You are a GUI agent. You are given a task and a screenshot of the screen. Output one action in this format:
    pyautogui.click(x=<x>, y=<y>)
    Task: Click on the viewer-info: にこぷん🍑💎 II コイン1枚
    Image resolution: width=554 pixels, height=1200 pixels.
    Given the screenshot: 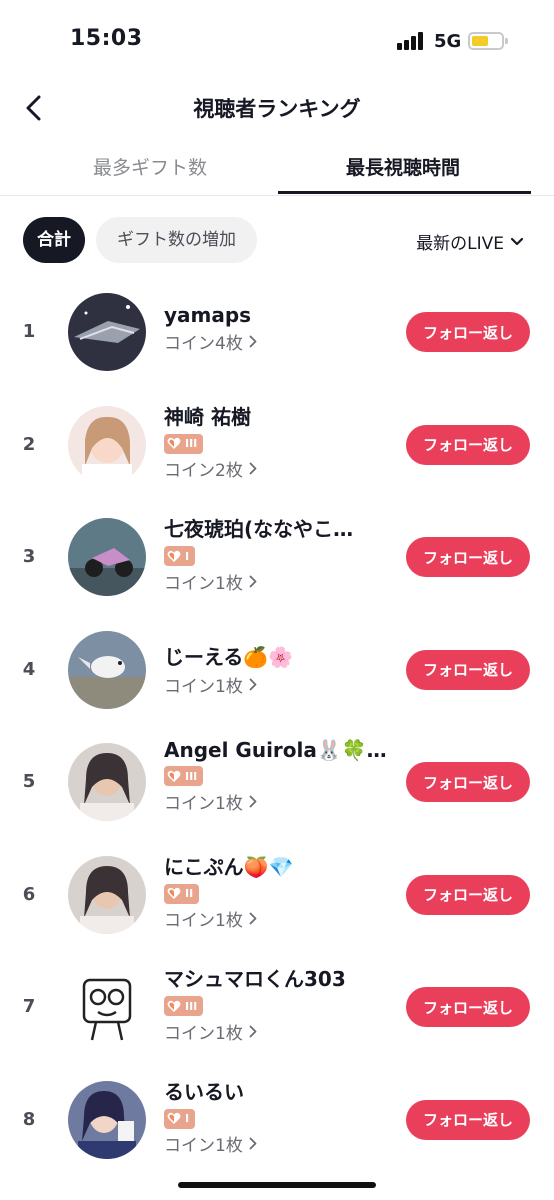 What is the action you would take?
    pyautogui.click(x=278, y=891)
    